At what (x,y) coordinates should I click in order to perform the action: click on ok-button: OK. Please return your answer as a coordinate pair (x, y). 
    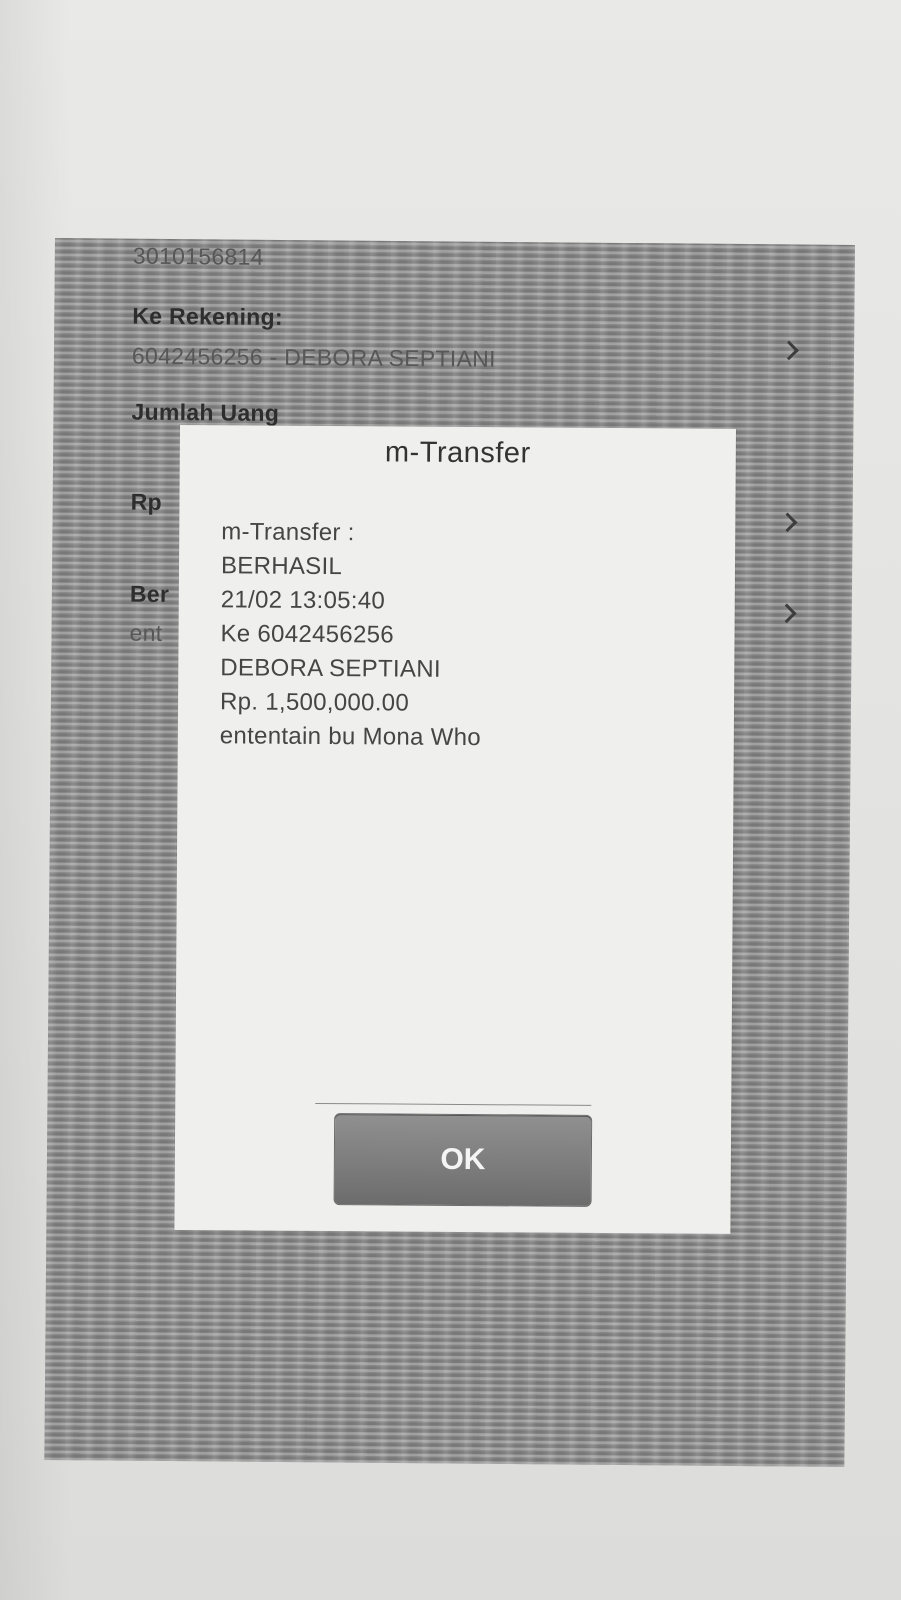
    Looking at the image, I should click on (463, 1160).